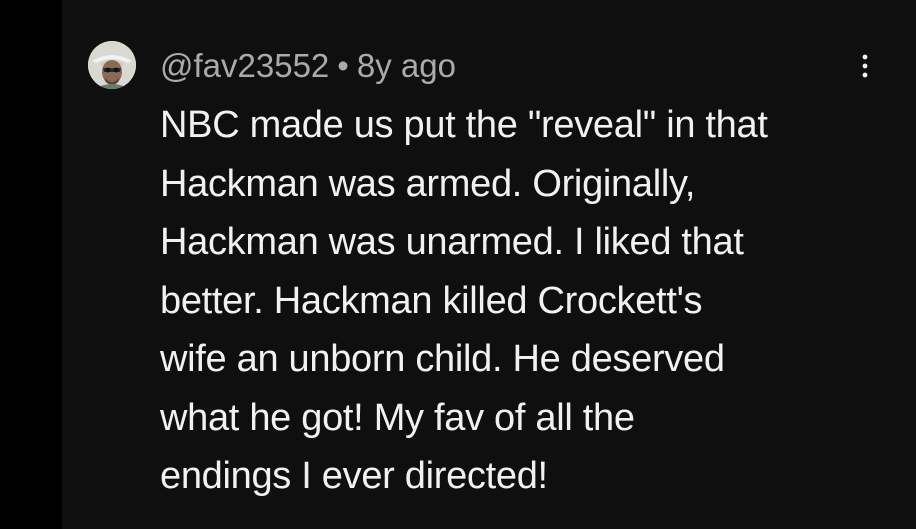 The image size is (916, 529). I want to click on comment-age: 8y ago, so click(406, 65).